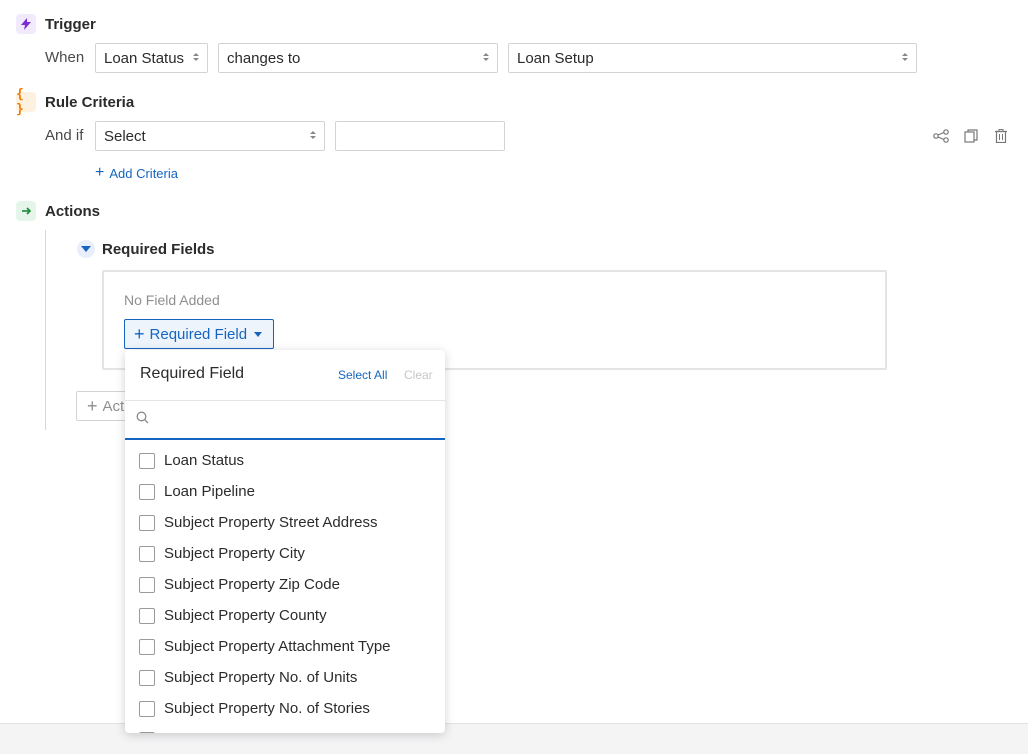  What do you see at coordinates (113, 406) in the screenshot?
I see `add-action-label: Act` at bounding box center [113, 406].